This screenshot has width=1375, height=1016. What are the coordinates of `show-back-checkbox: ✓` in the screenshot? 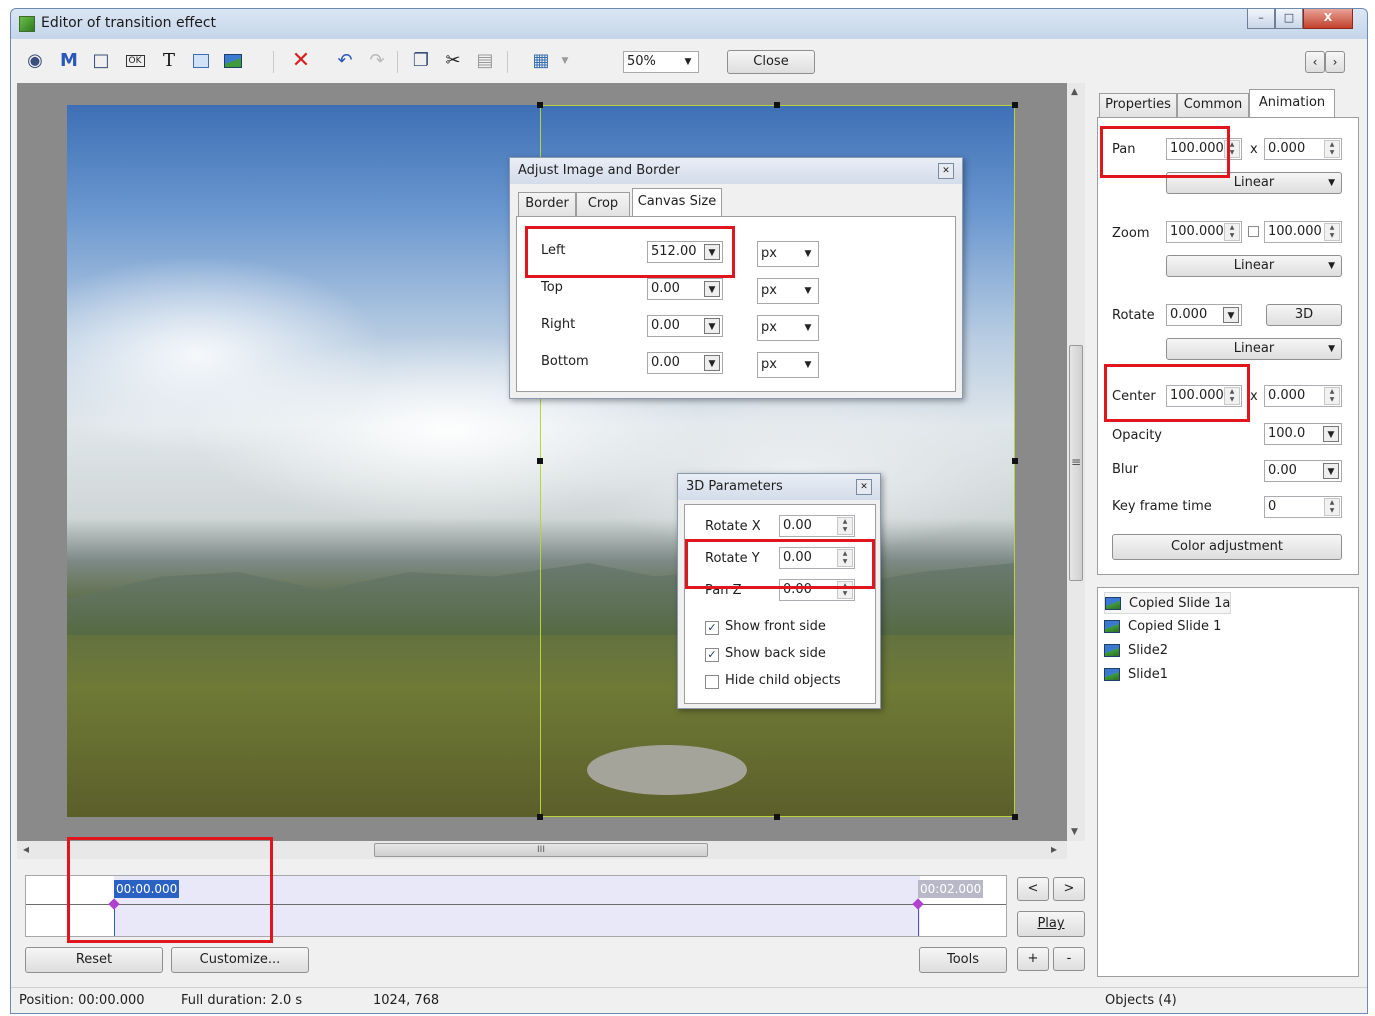 It's located at (712, 655).